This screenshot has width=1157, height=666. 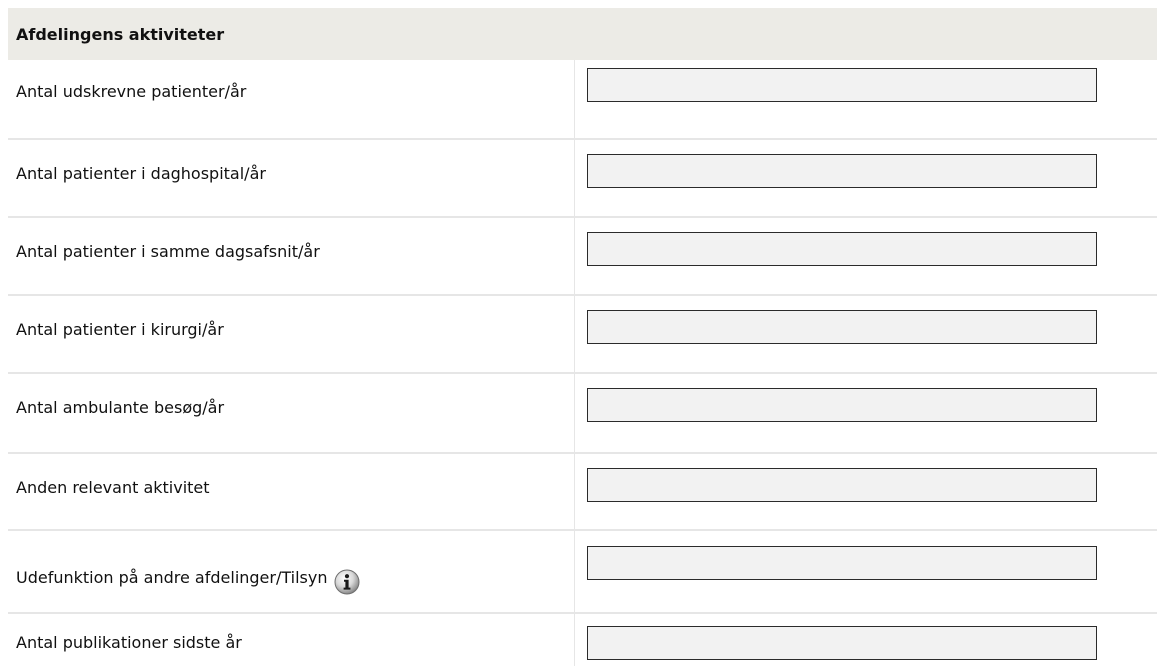 I want to click on day-hospital-patients-input, so click(x=842, y=171).